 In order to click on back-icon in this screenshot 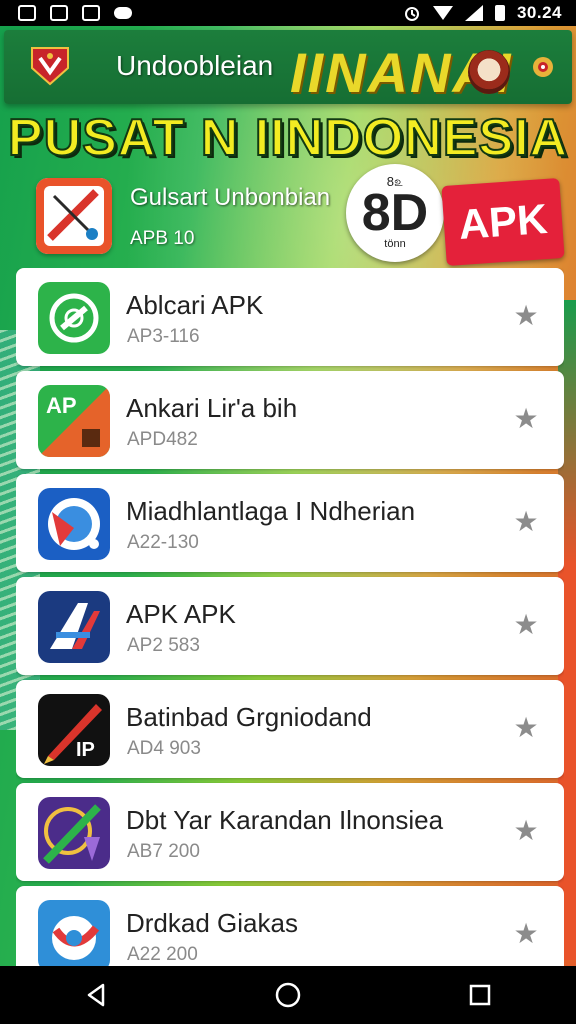, I will do `click(96, 995)`.